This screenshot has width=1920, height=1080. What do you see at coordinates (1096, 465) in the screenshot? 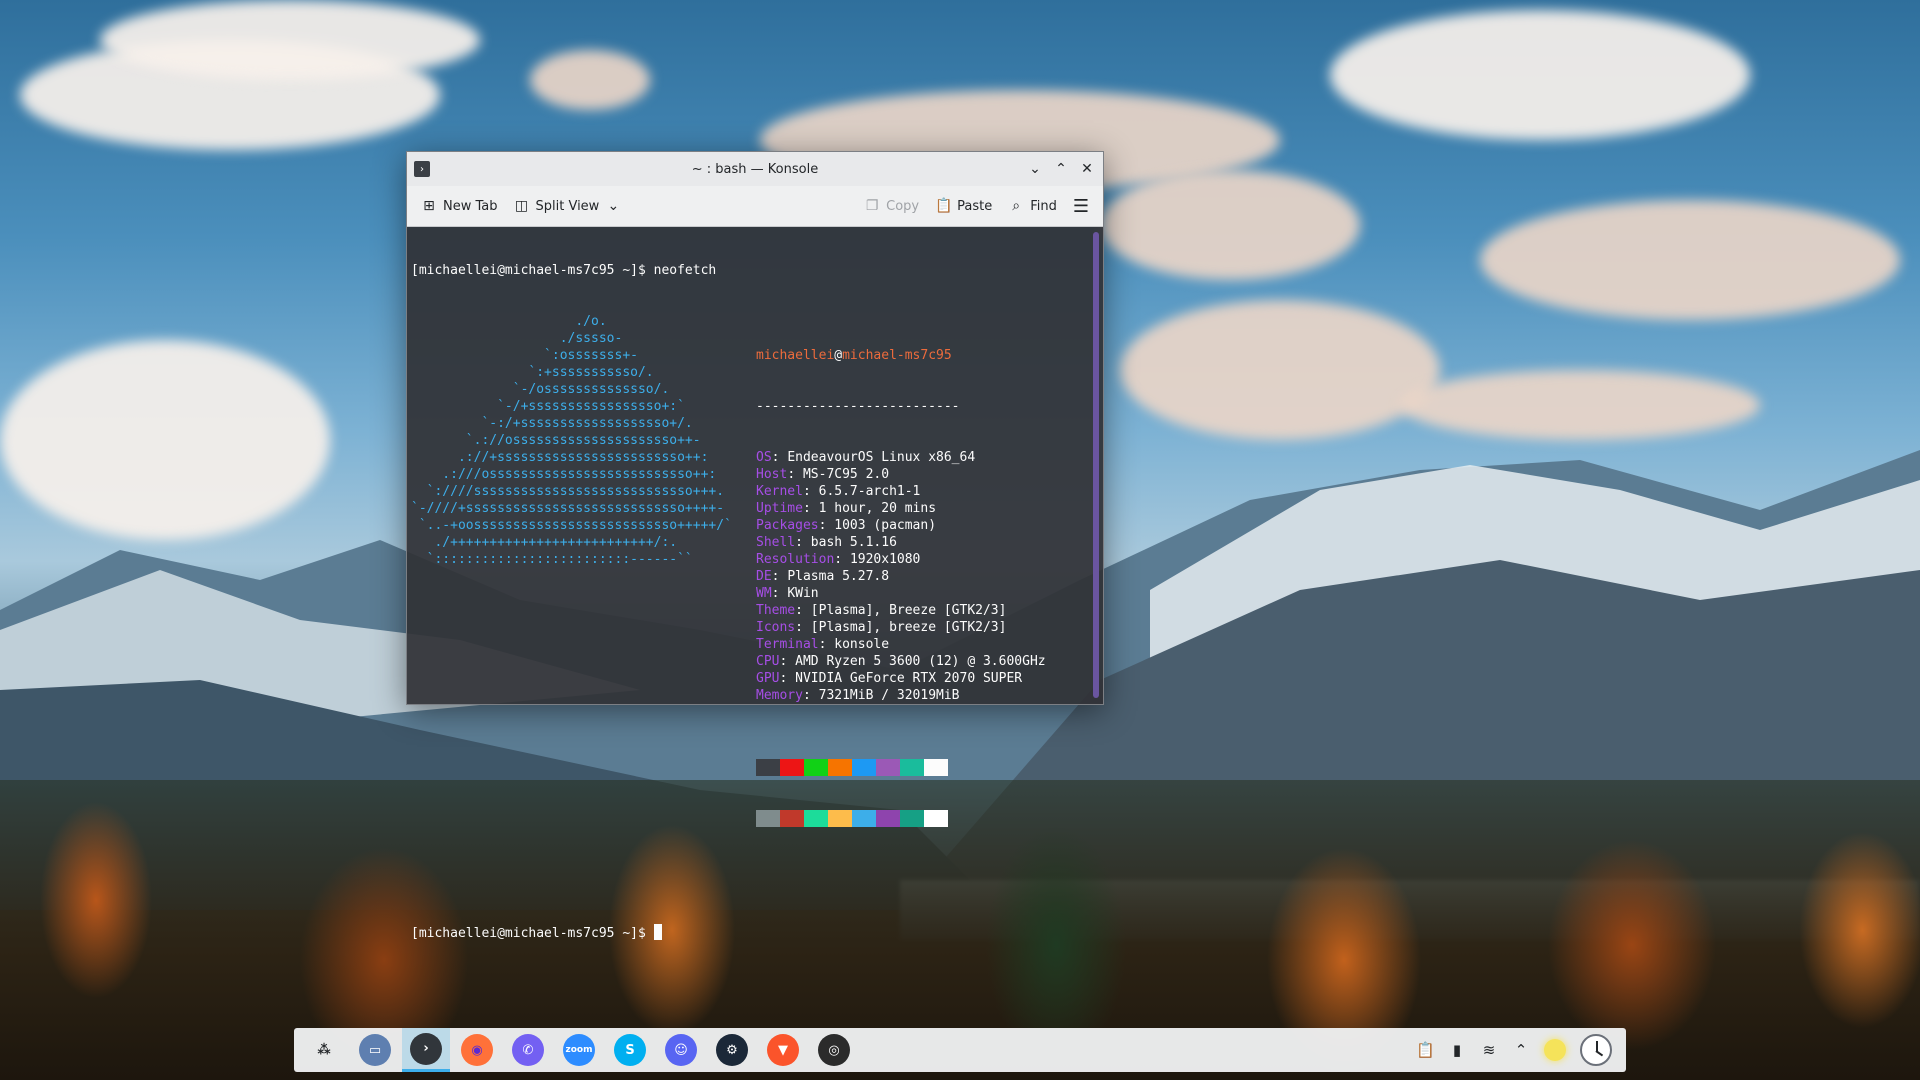
I see `terminal-scrollbar` at bounding box center [1096, 465].